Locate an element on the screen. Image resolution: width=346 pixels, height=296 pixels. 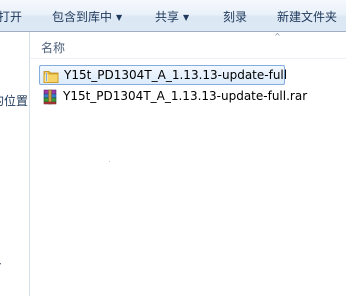
folder-icon is located at coordinates (51, 77).